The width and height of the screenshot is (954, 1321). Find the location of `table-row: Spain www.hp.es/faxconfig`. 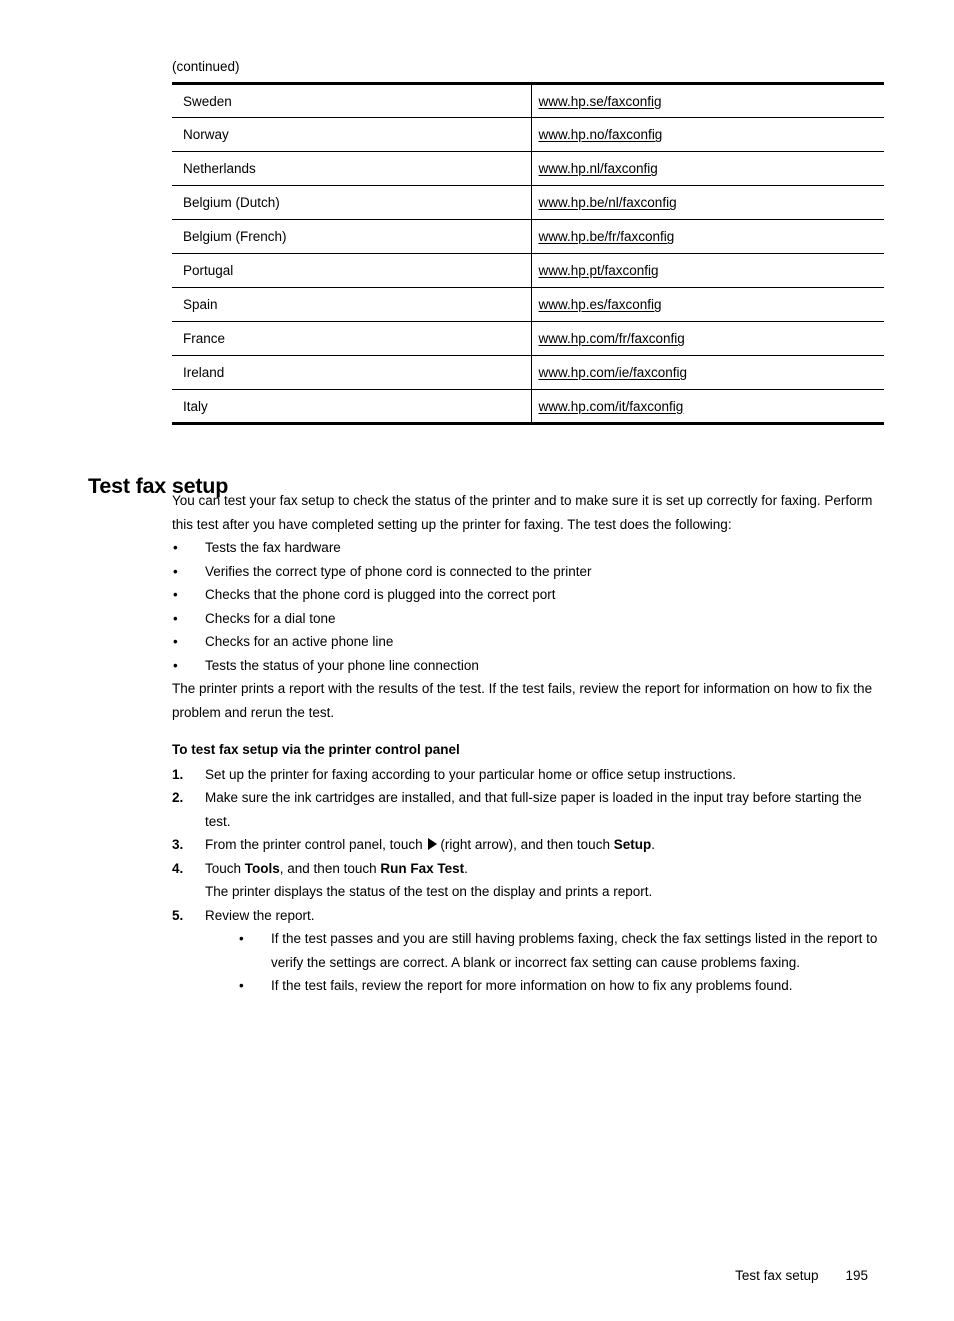

table-row: Spain www.hp.es/faxconfig is located at coordinates (528, 304).